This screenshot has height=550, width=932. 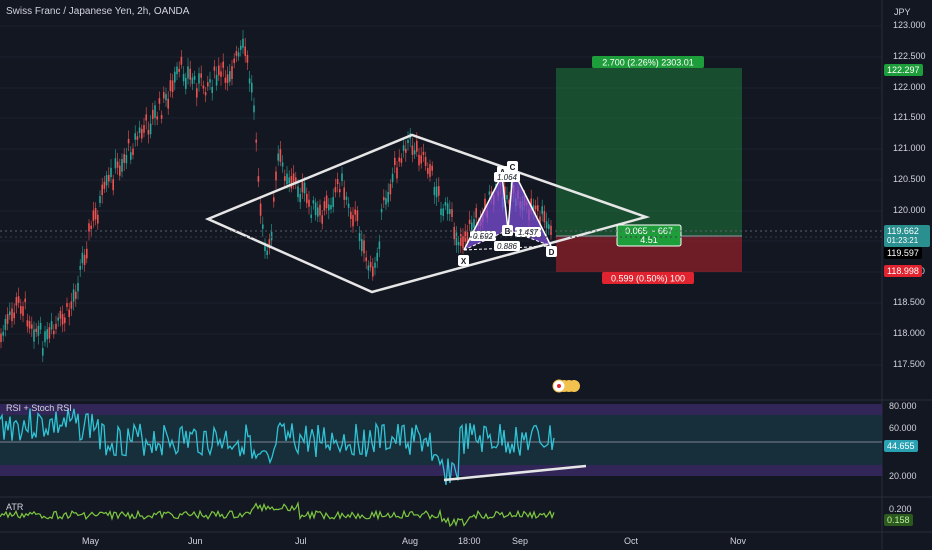 I want to click on time-tick: Jul, so click(x=301, y=541).